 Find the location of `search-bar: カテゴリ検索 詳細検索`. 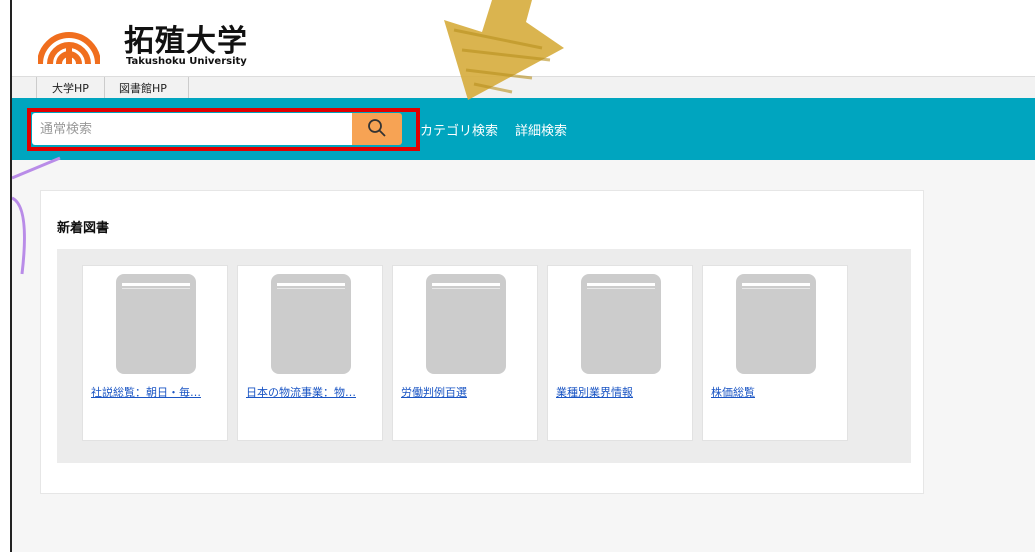

search-bar: カテゴリ検索 詳細検索 is located at coordinates (523, 129).